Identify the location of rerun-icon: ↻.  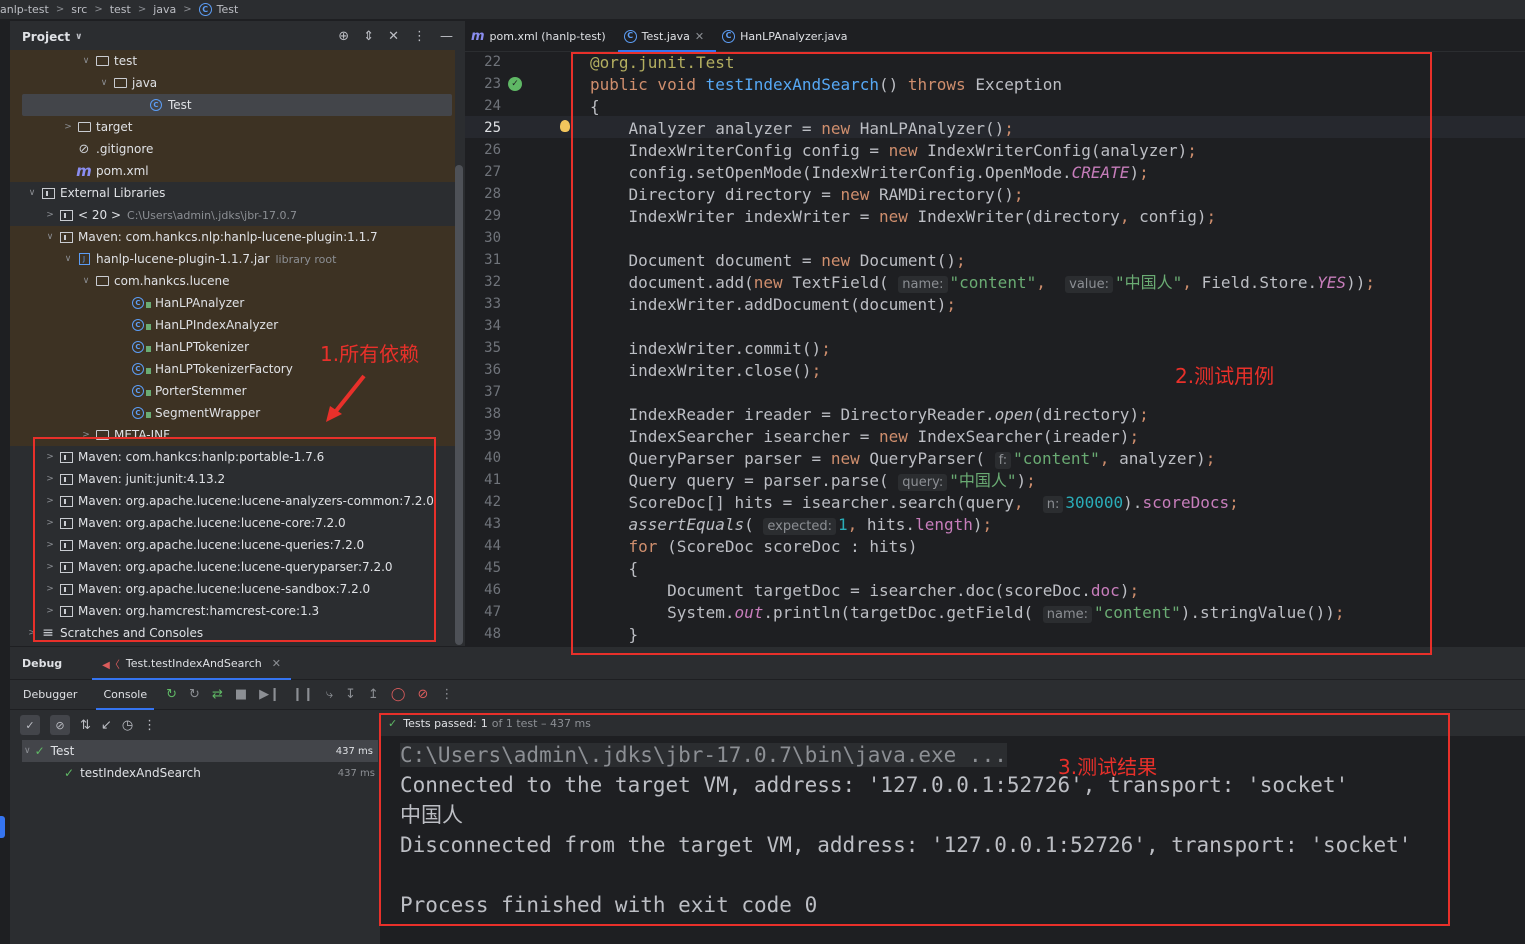
(171, 694).